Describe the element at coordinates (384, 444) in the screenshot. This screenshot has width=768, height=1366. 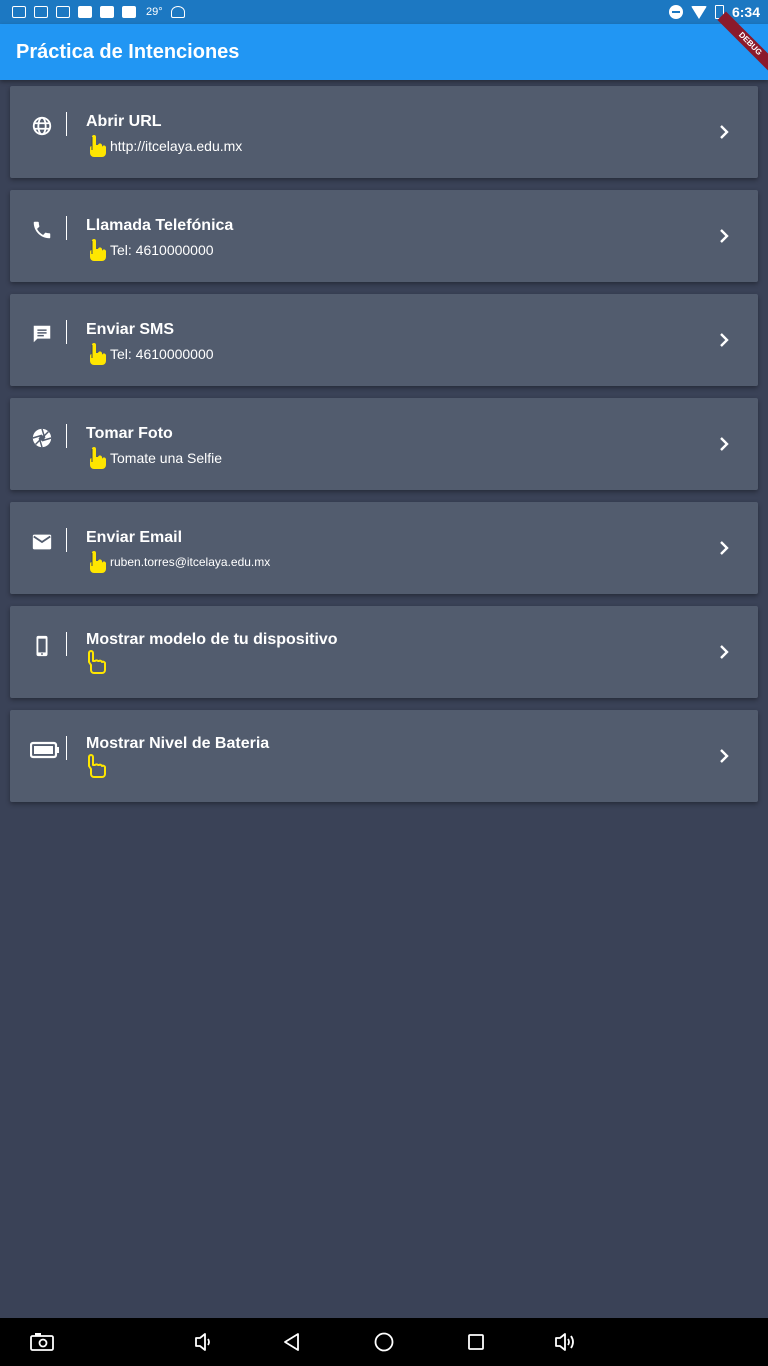
I see `list-item-take-photo: Tomar Foto Tomate una Selfie` at that location.